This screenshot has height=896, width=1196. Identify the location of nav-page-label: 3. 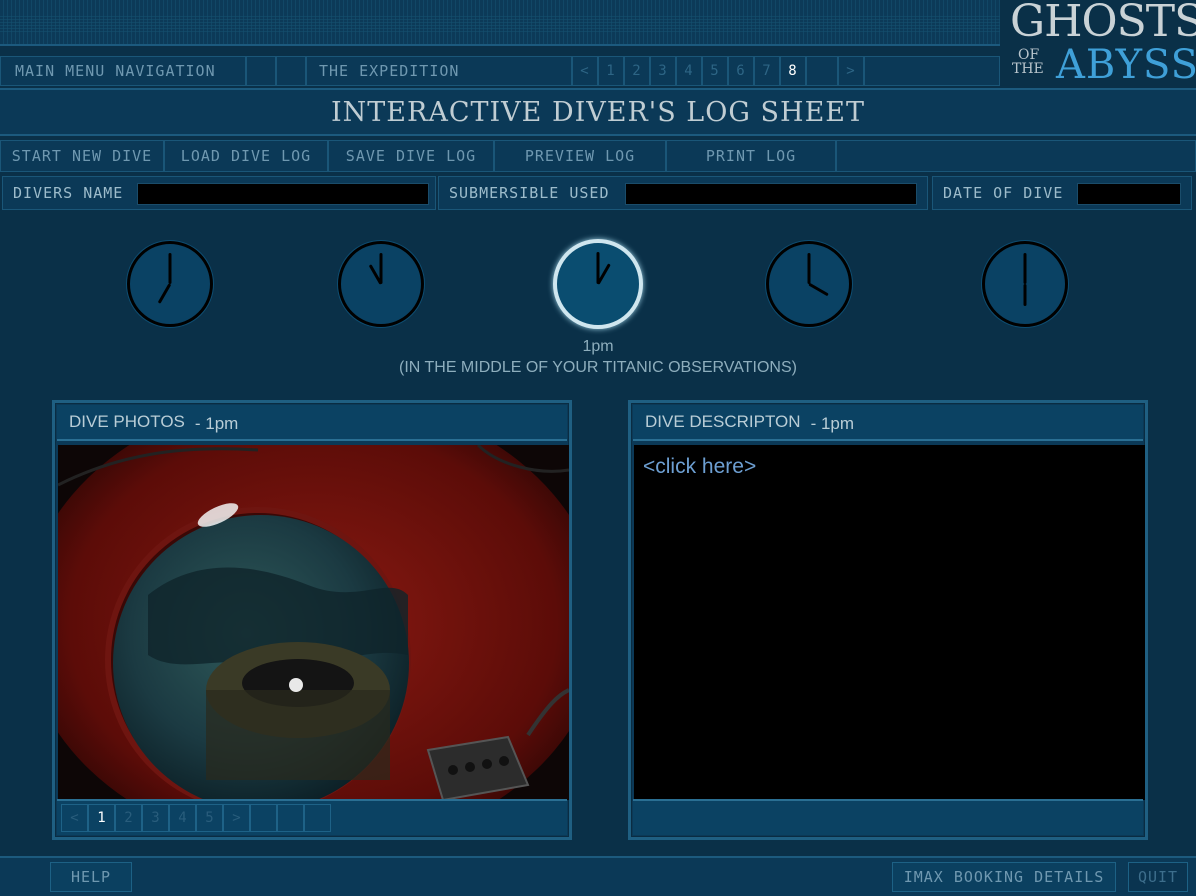
(663, 71).